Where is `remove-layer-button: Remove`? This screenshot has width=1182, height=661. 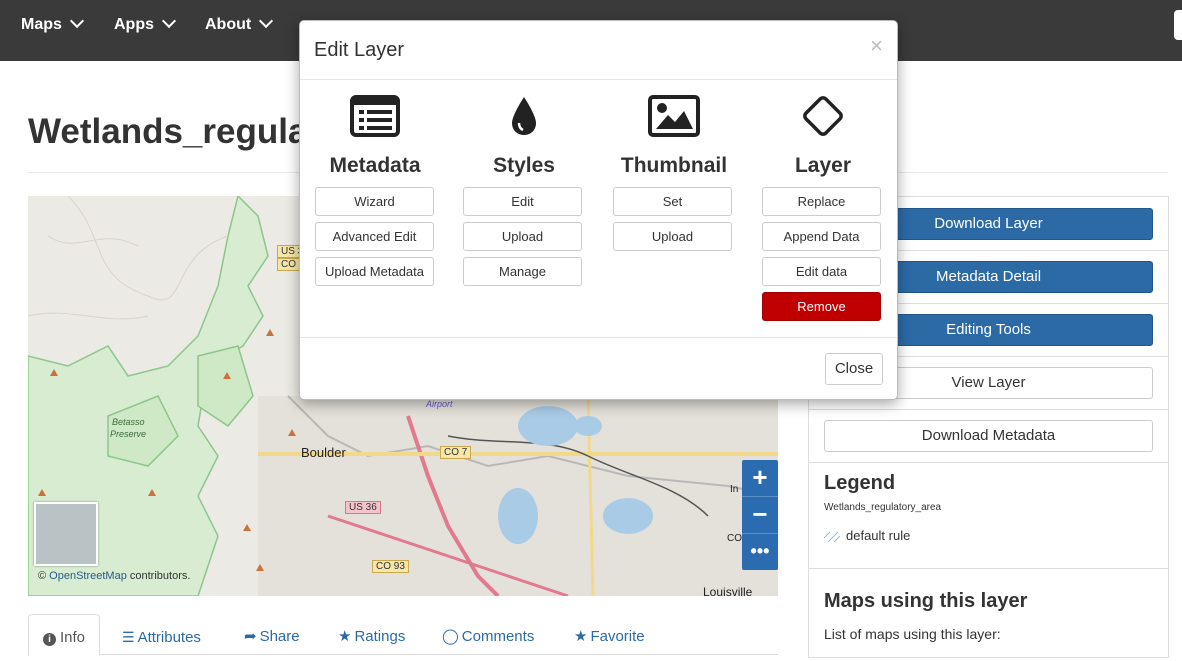 remove-layer-button: Remove is located at coordinates (821, 306).